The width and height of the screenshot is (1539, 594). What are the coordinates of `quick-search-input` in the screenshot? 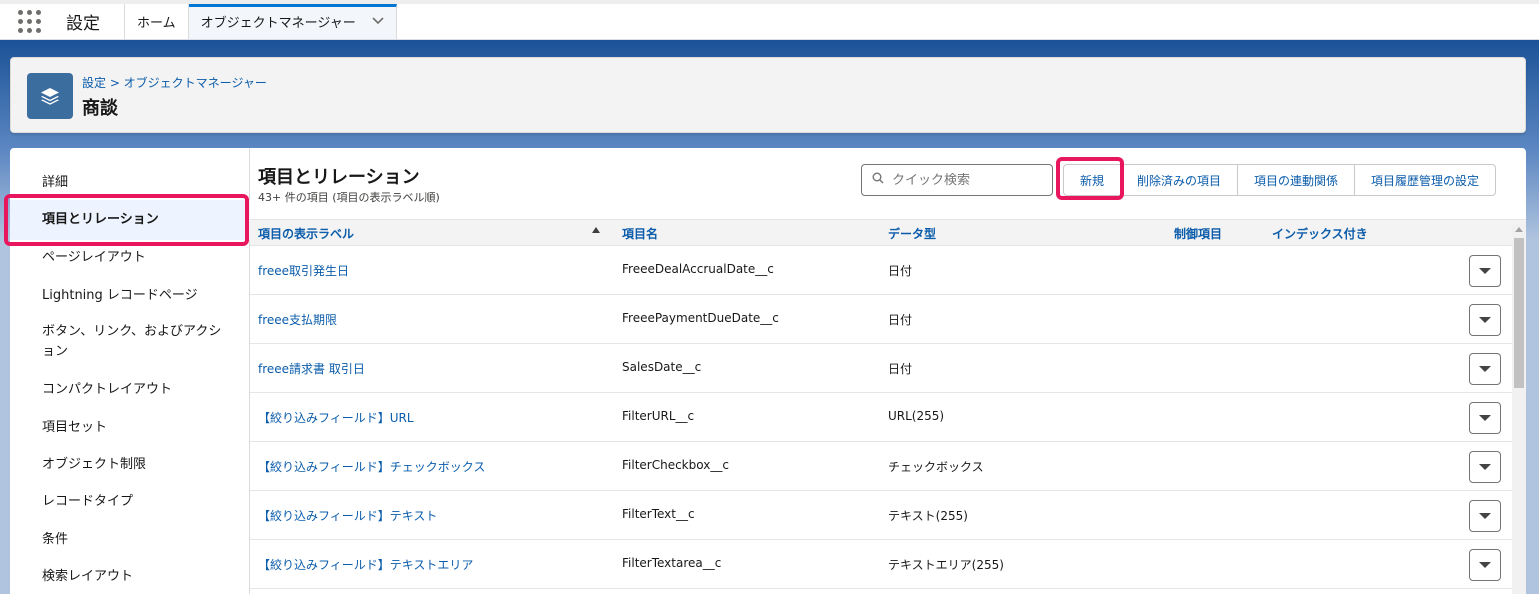 It's located at (967, 180).